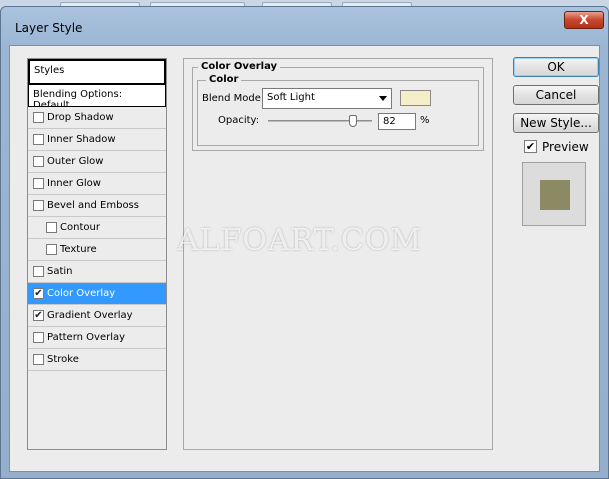 This screenshot has height=479, width=609. I want to click on preview-toggle: ✔ Preview, so click(564, 148).